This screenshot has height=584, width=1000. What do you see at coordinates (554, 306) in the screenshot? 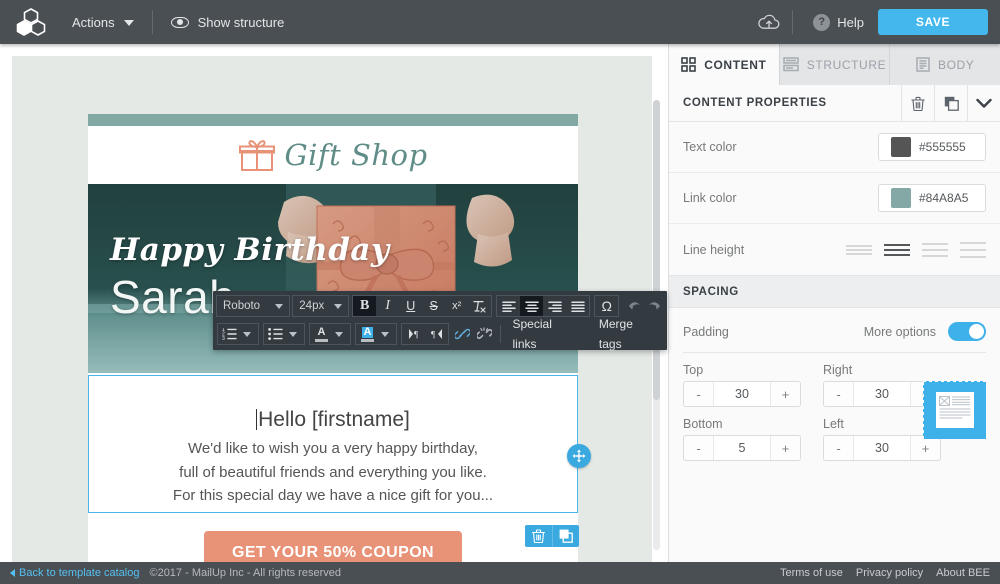
I see `align-right-button` at bounding box center [554, 306].